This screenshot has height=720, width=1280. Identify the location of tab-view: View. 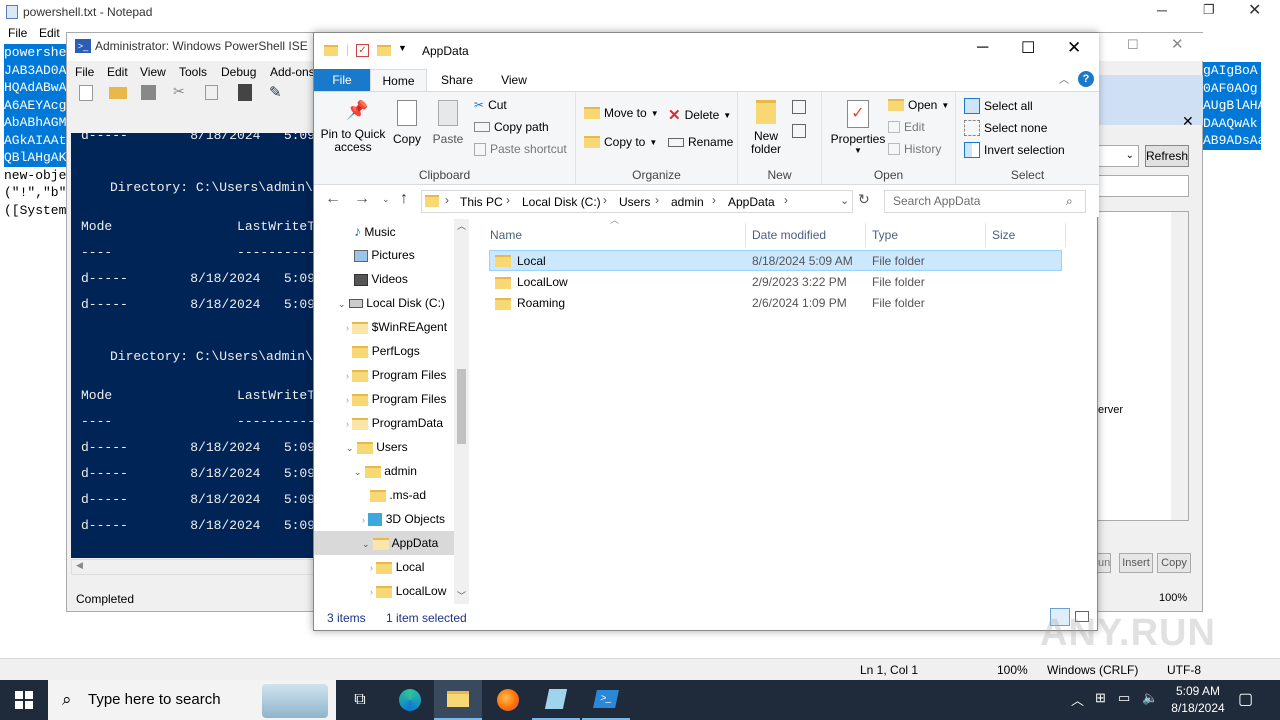
(514, 80).